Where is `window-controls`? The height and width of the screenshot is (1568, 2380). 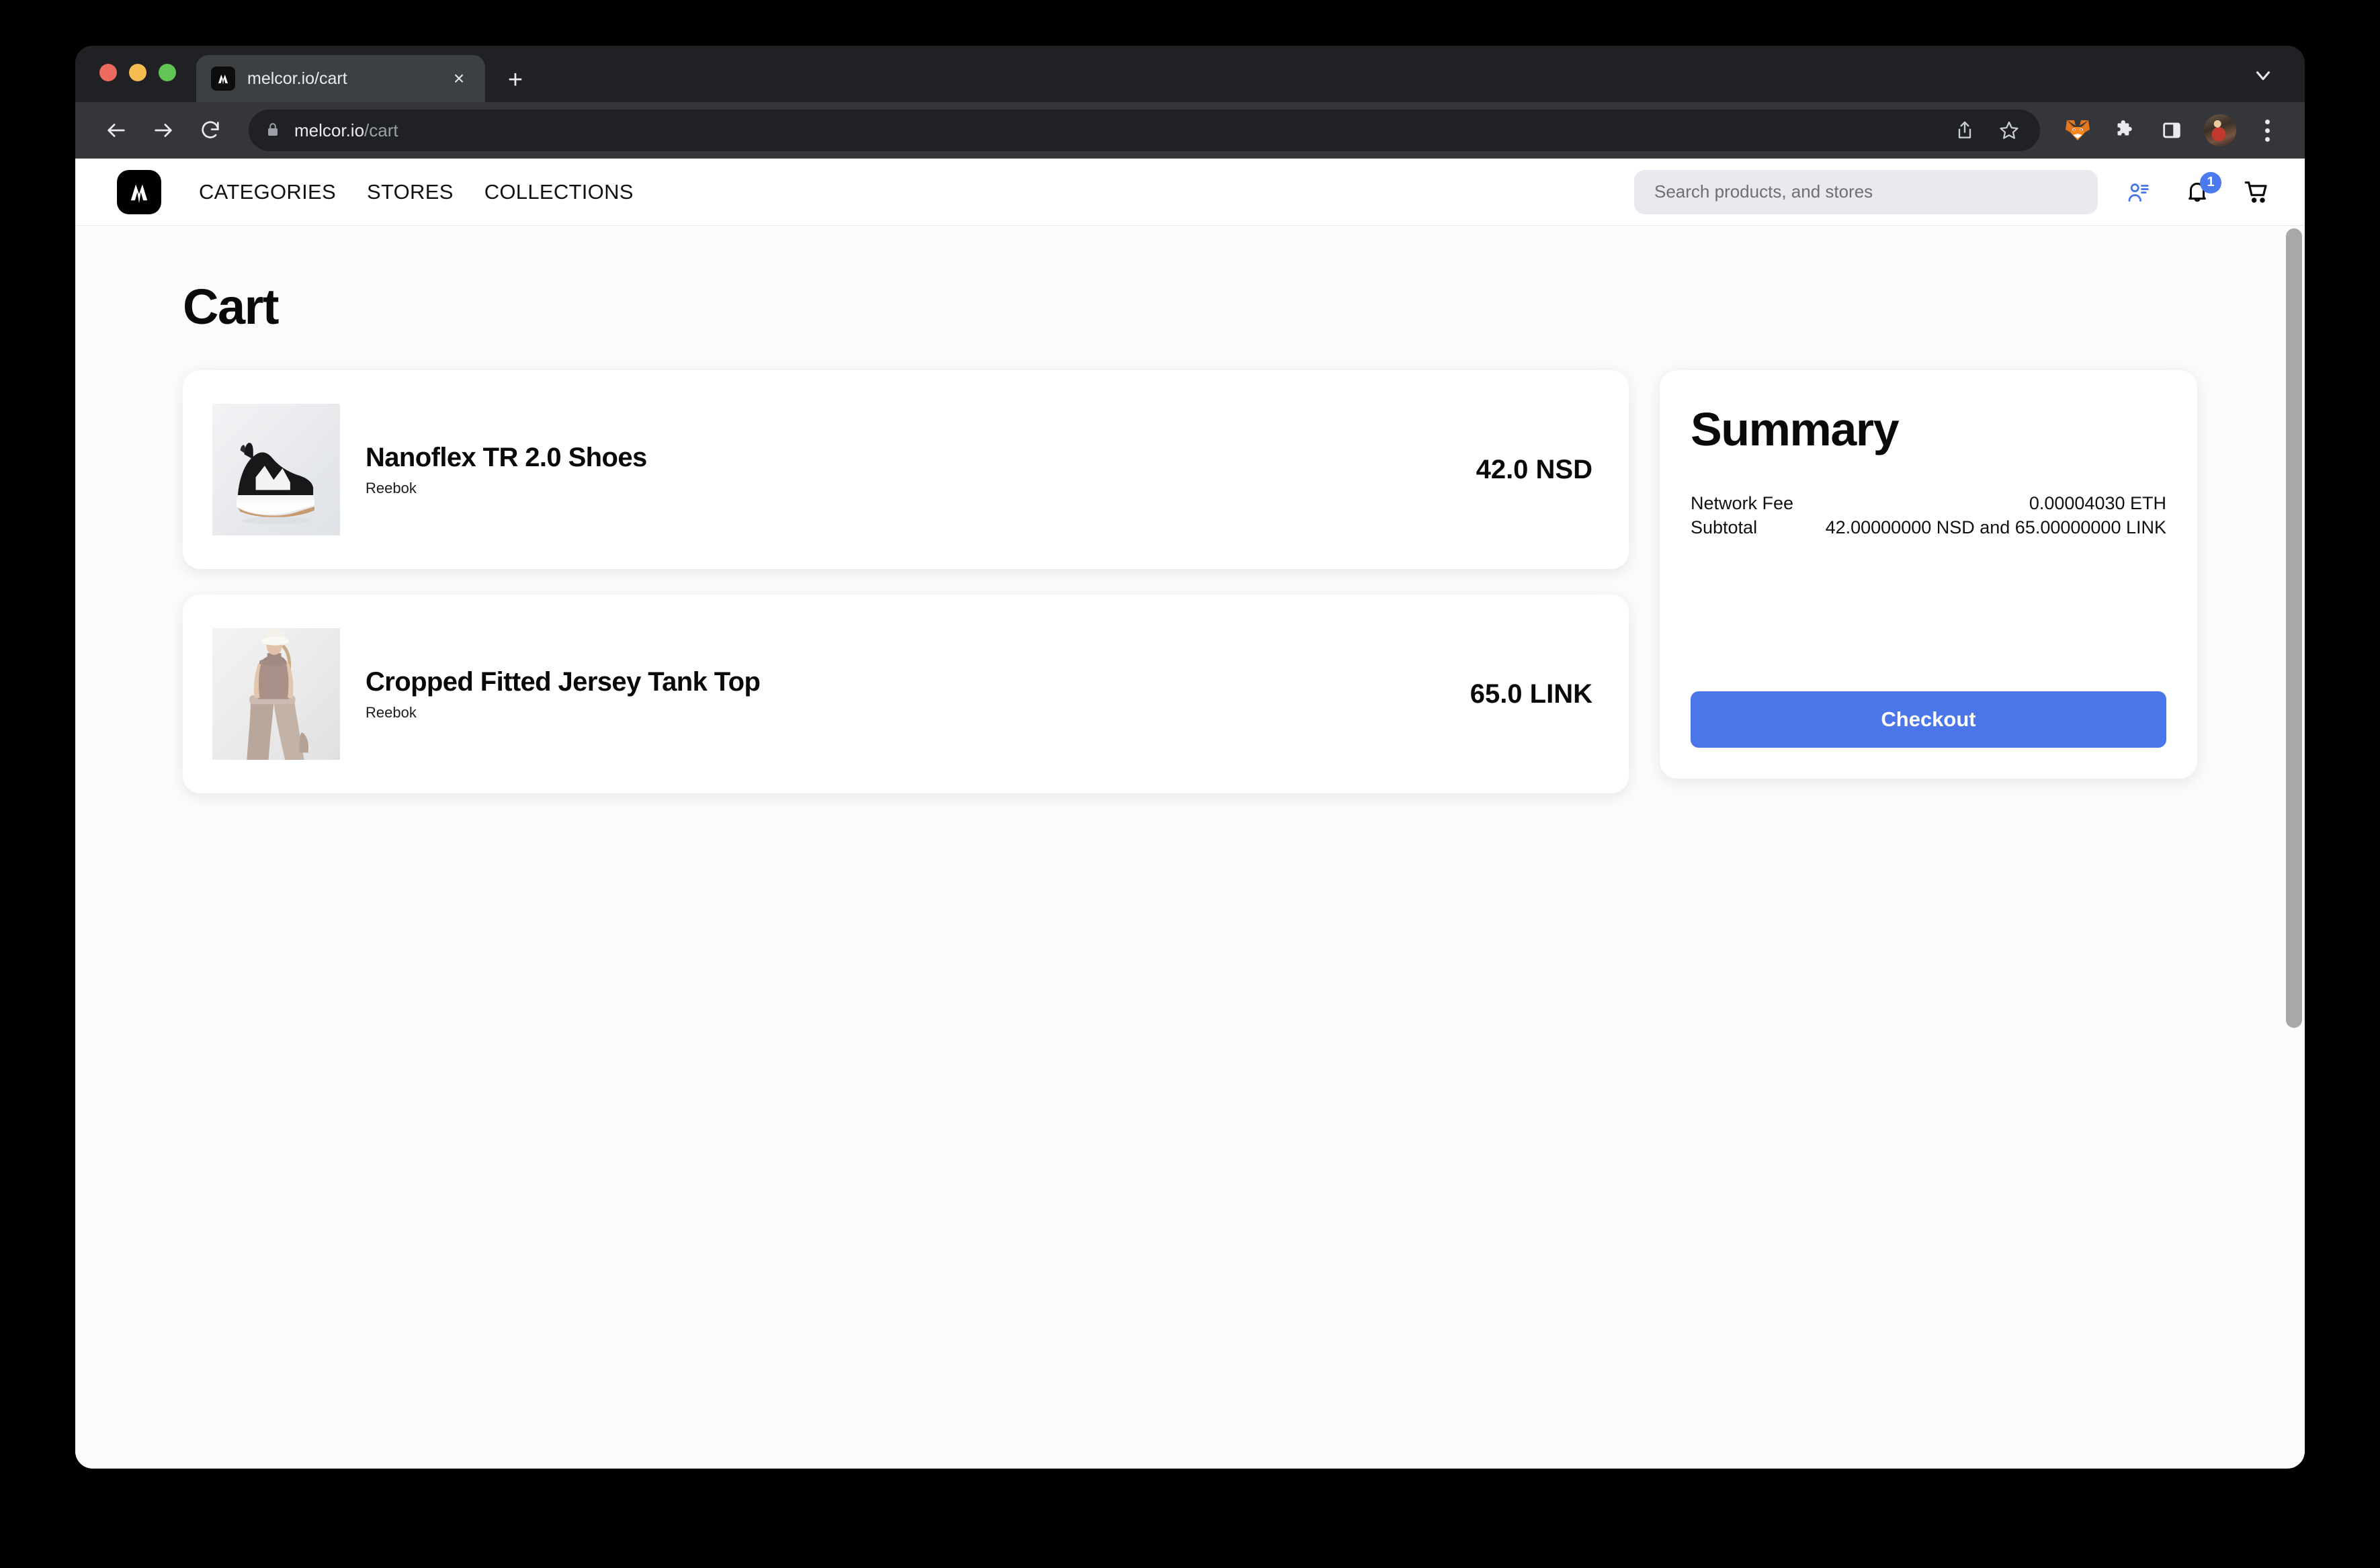
window-controls is located at coordinates (137, 74).